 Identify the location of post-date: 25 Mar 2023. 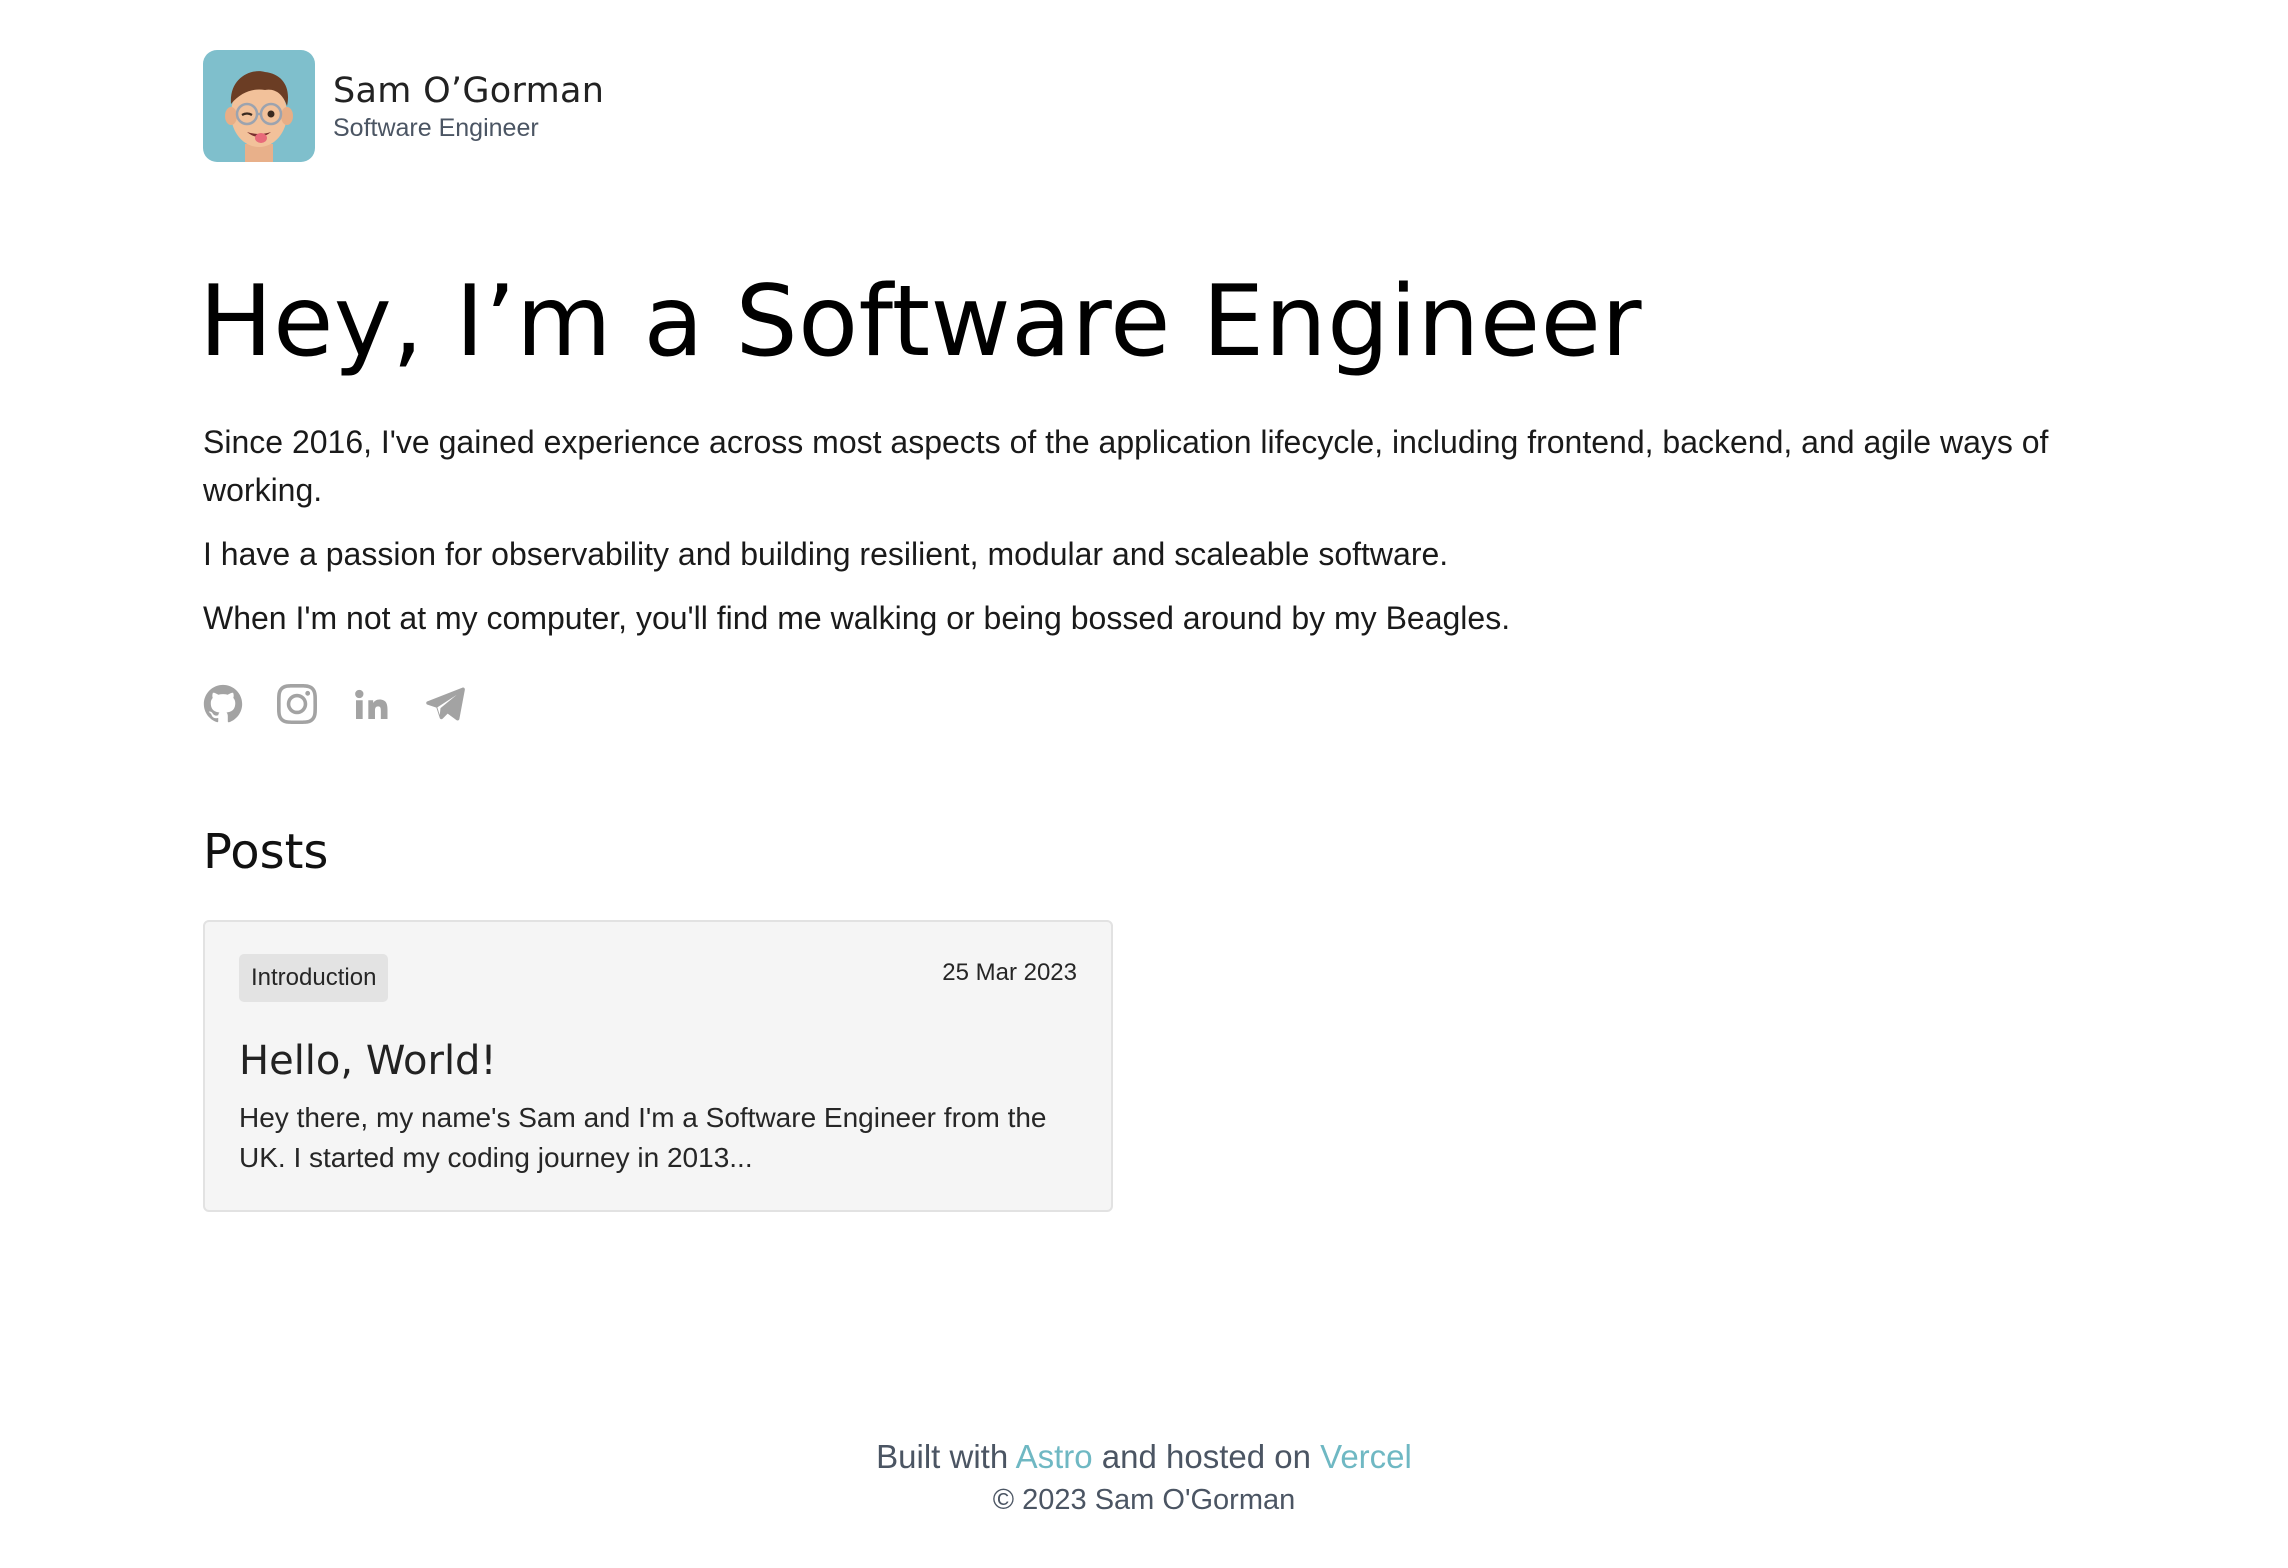
(1009, 972).